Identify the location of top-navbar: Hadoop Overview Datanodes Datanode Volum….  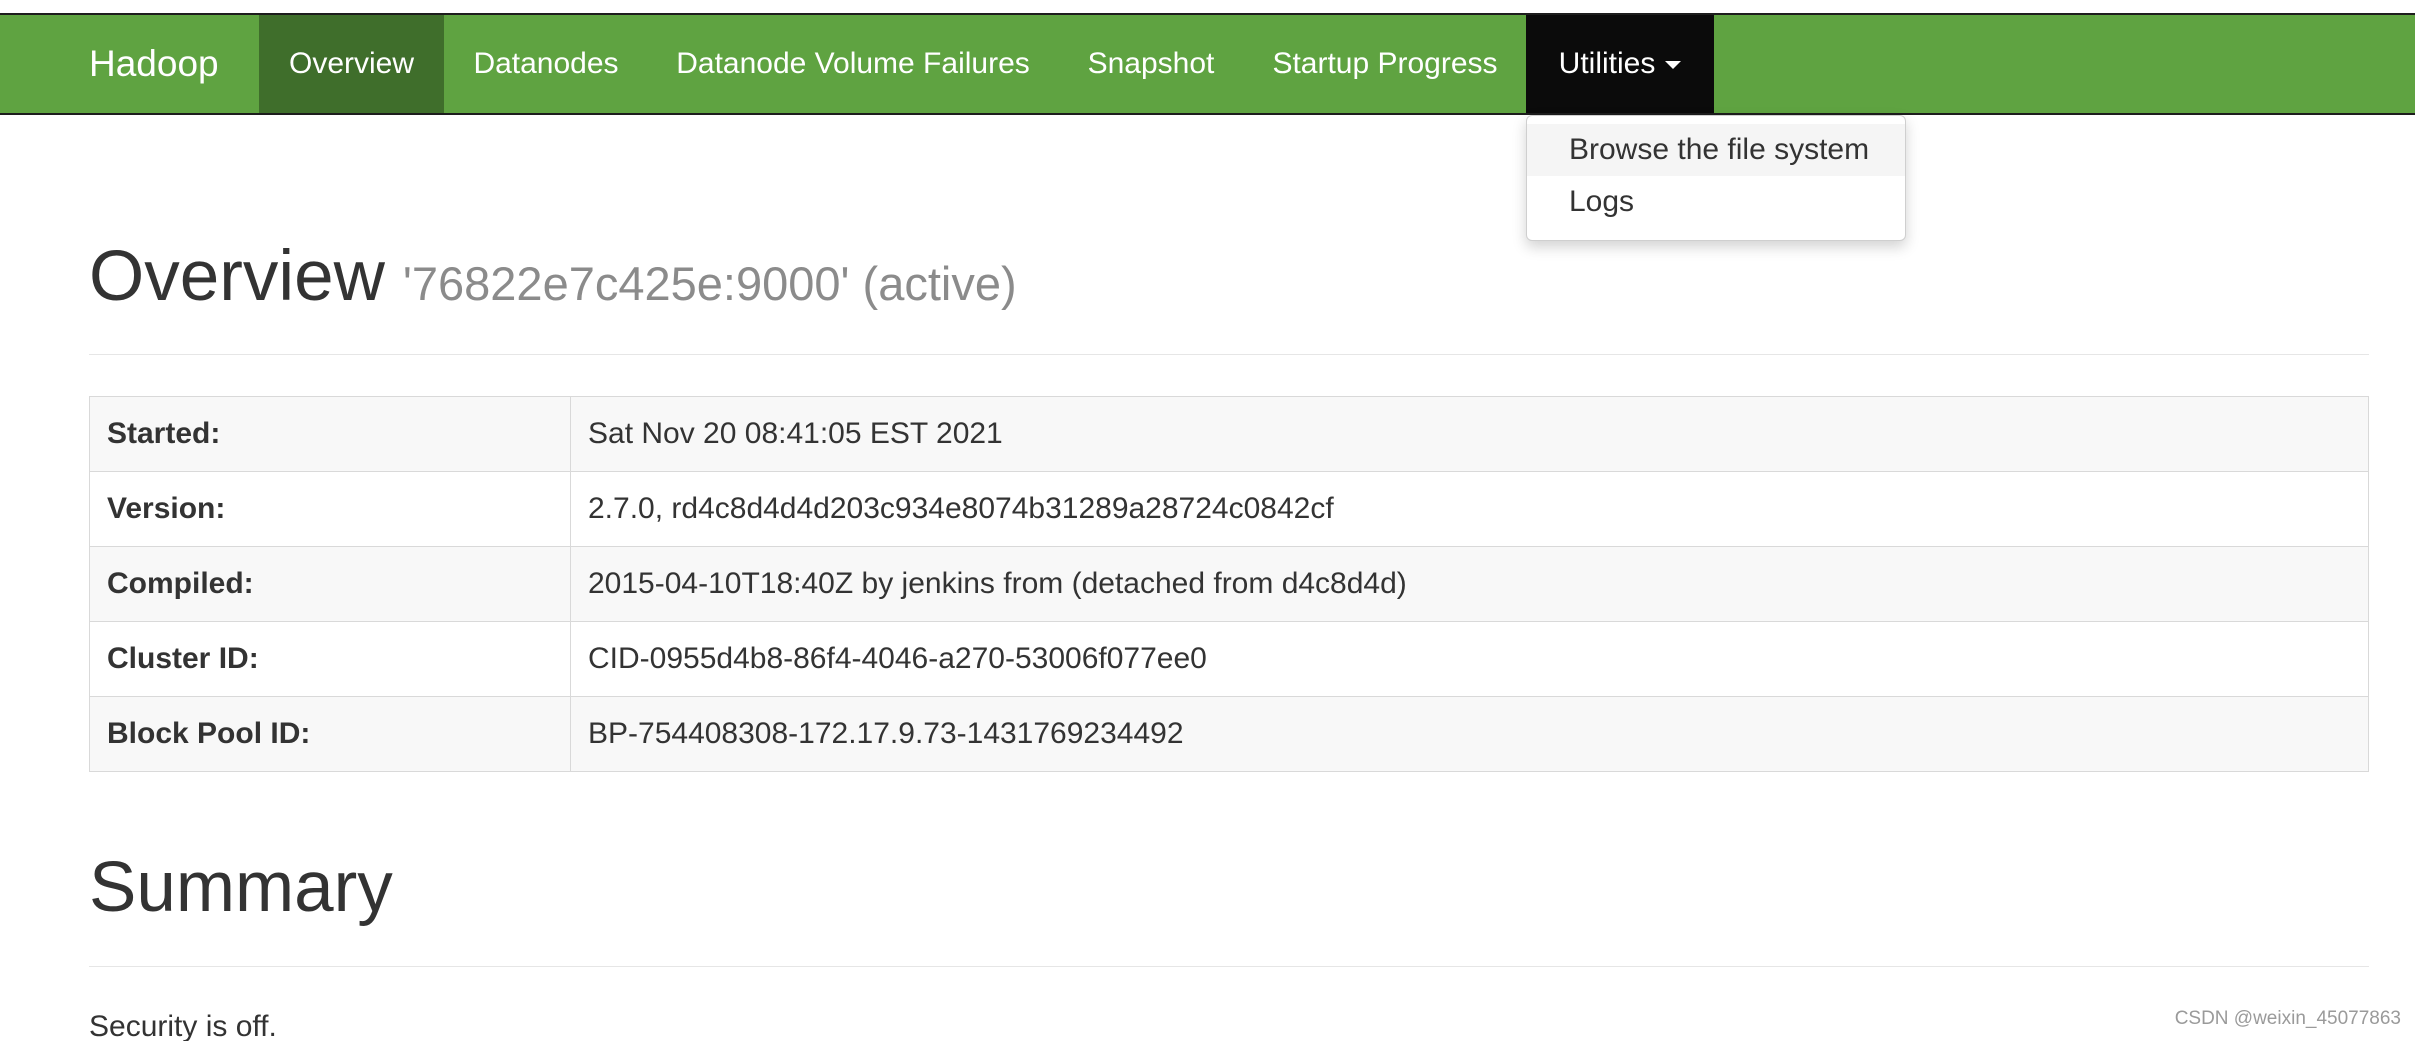
(1207, 64).